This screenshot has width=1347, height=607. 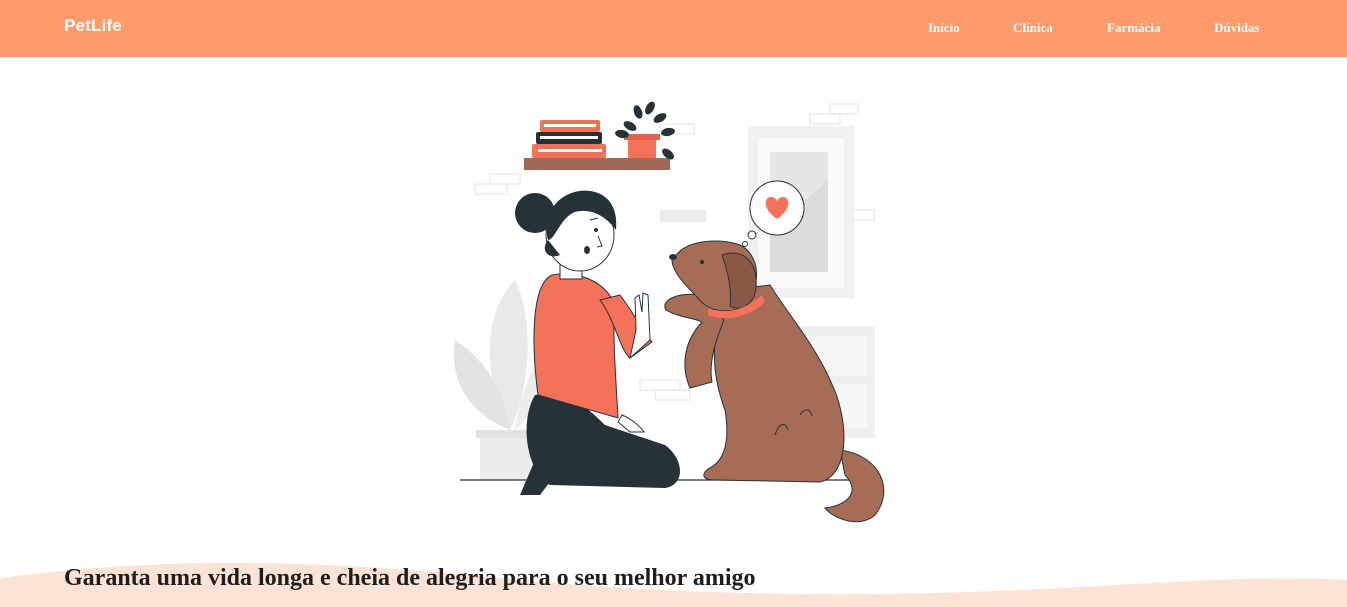 I want to click on nav-link-clinica: Clínica, so click(x=1033, y=28).